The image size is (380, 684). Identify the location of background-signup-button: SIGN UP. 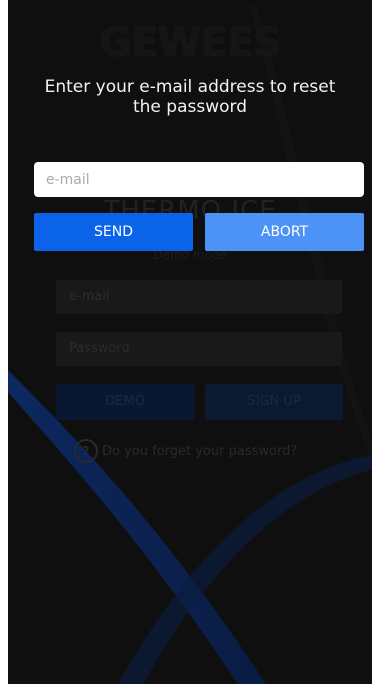
(274, 402).